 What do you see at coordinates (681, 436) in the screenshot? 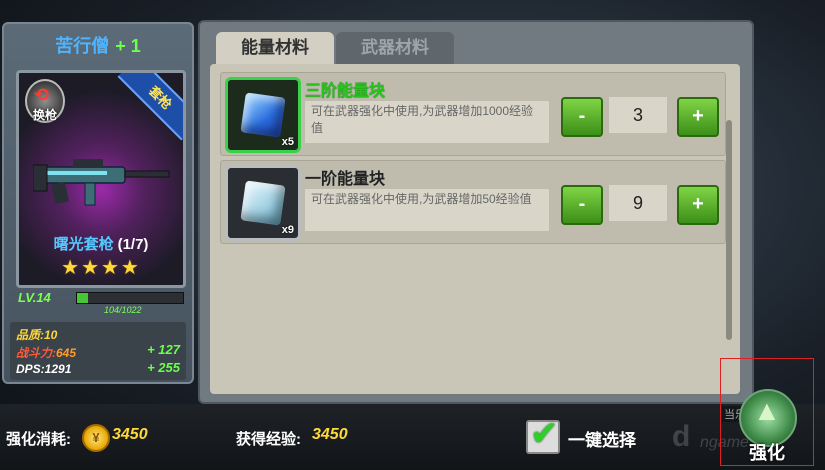
I see `watermark-logo: d` at bounding box center [681, 436].